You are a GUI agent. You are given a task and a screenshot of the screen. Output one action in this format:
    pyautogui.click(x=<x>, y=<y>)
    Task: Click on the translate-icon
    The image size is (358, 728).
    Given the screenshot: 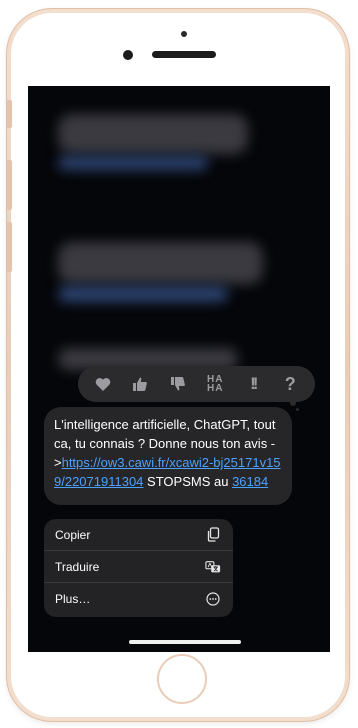 What is the action you would take?
    pyautogui.click(x=213, y=567)
    